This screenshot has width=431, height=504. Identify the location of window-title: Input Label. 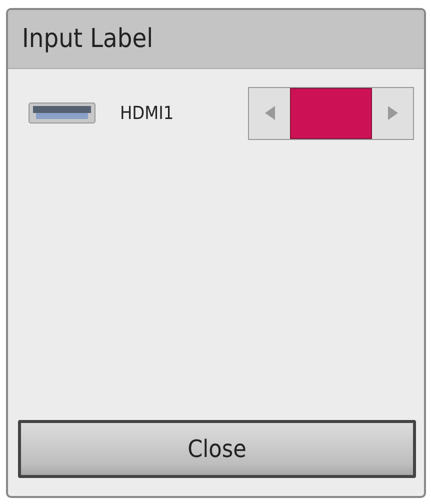
(216, 39).